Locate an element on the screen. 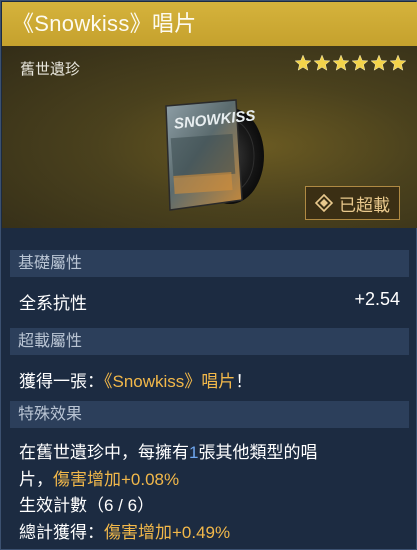 The image size is (417, 550). section-special-effect-header: 特殊效果 is located at coordinates (209, 414).